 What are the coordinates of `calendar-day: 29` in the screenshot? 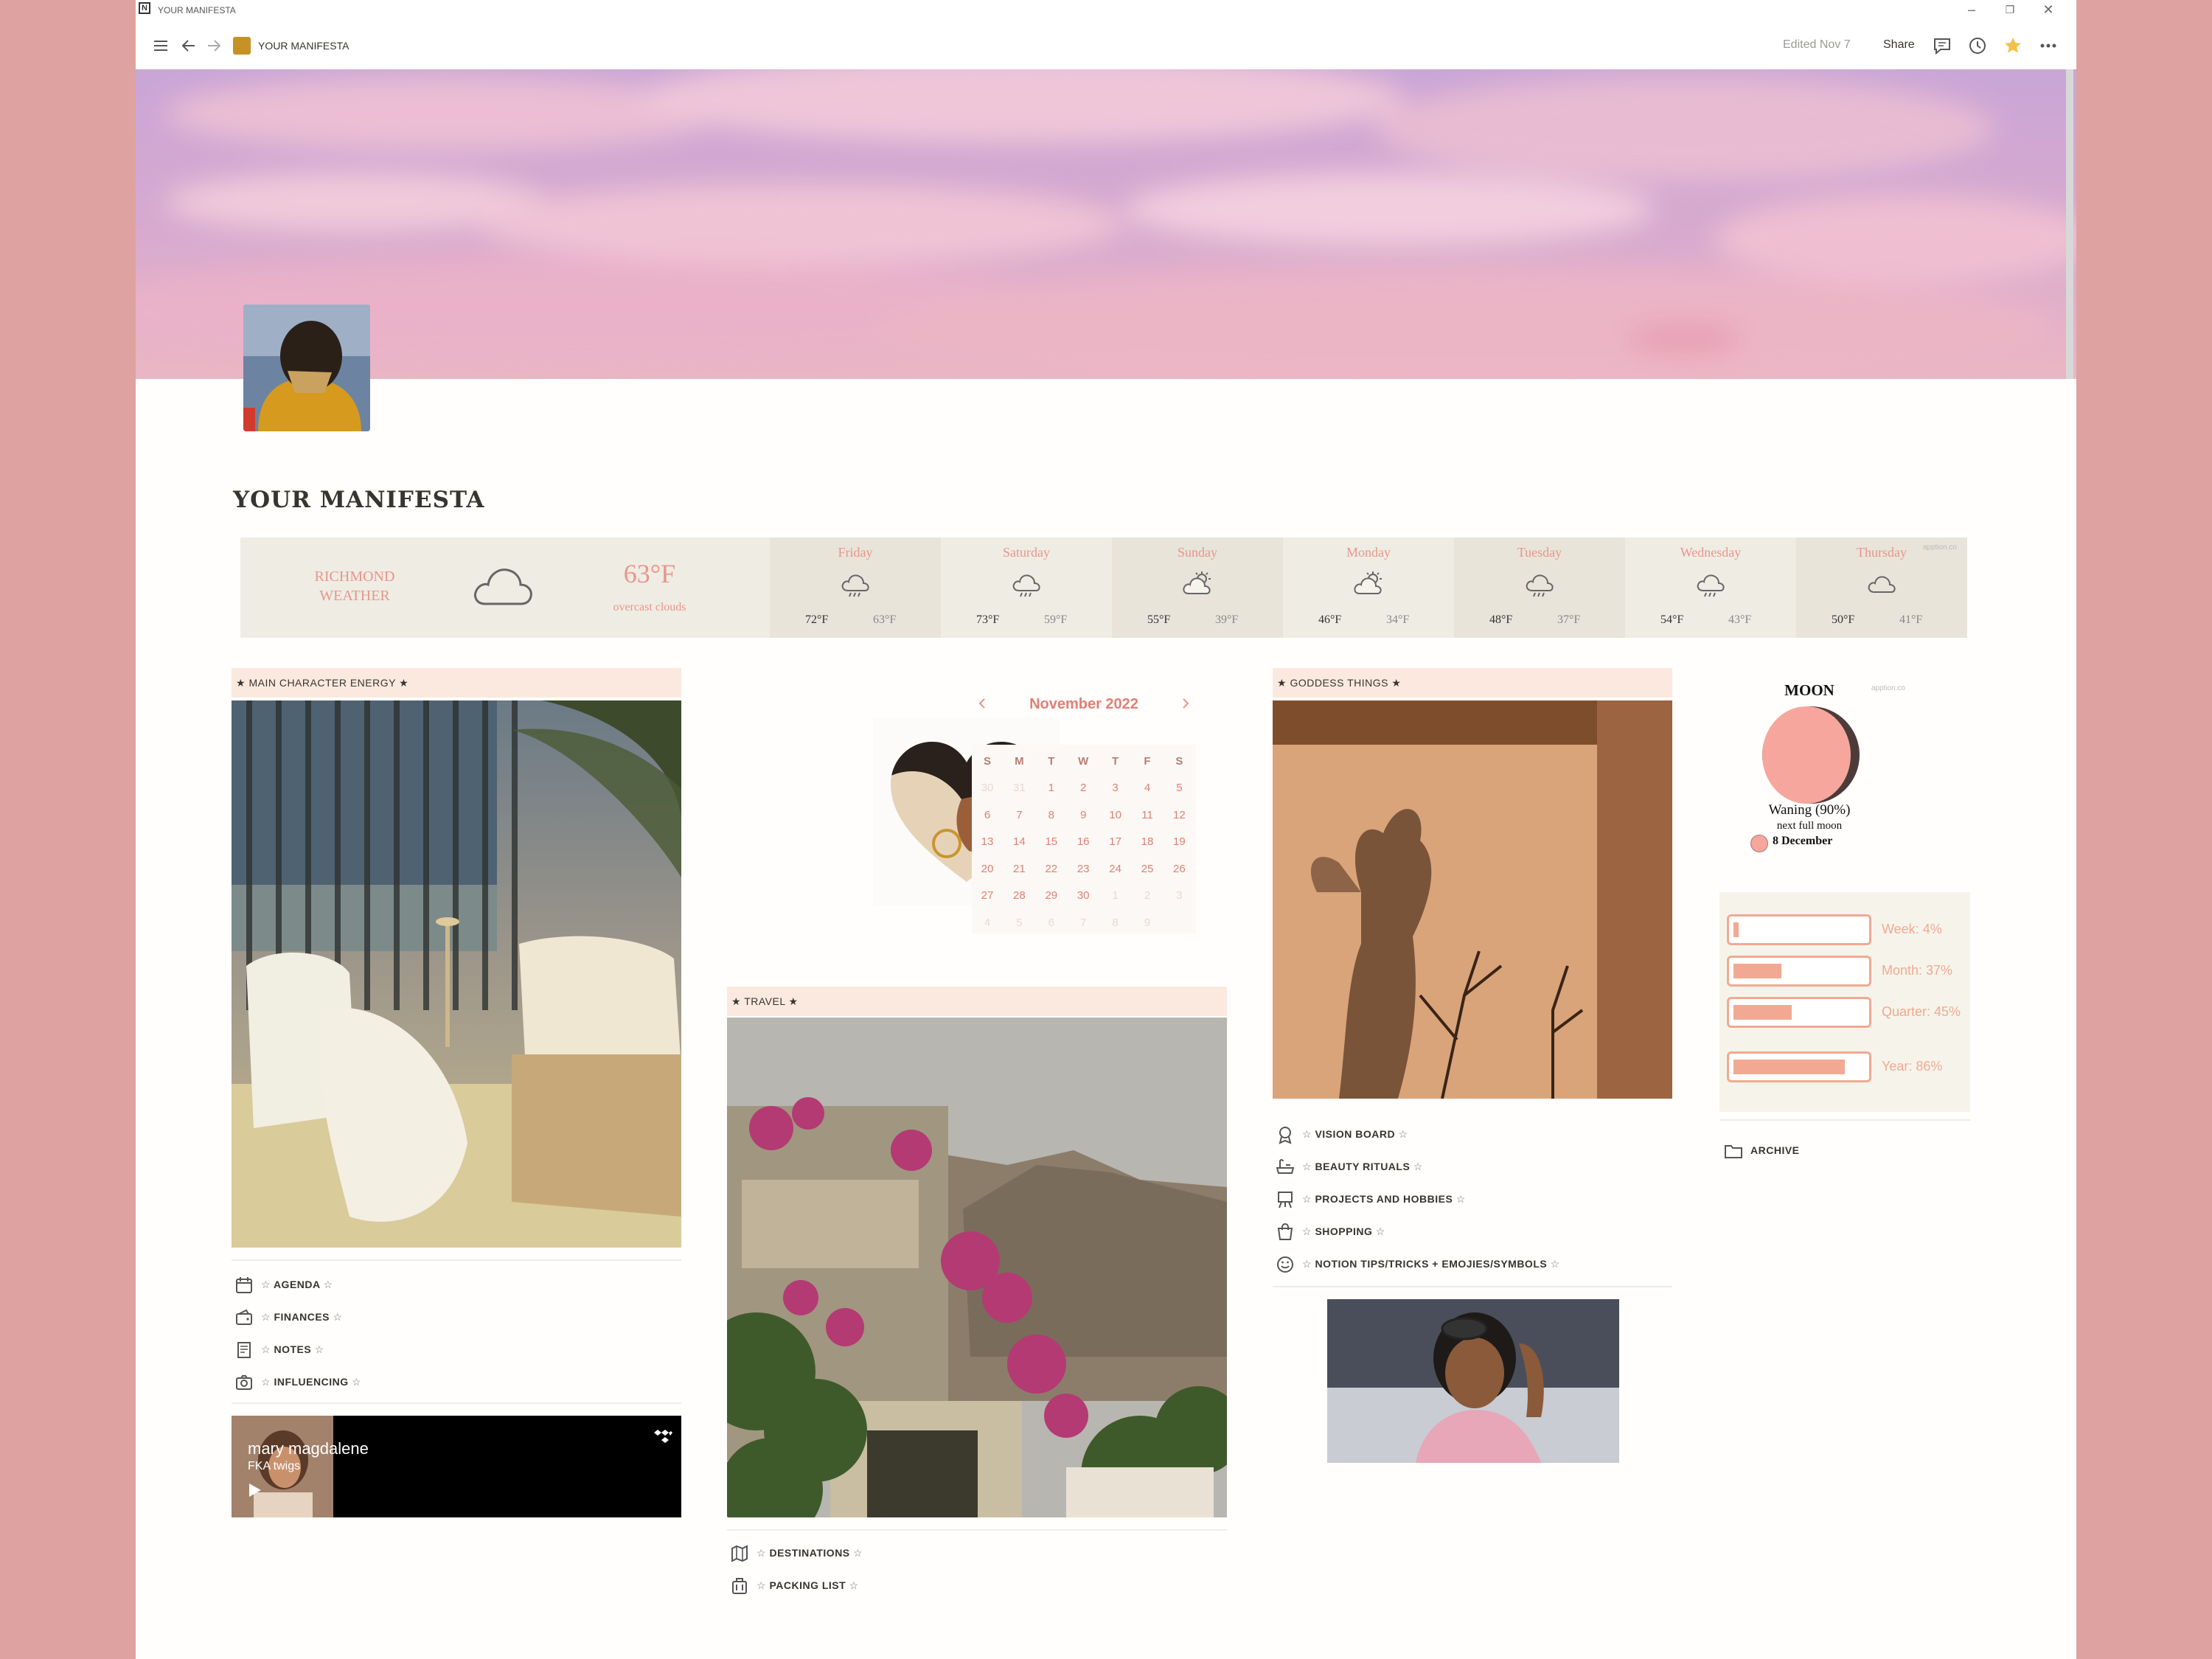 It's located at (1051, 895).